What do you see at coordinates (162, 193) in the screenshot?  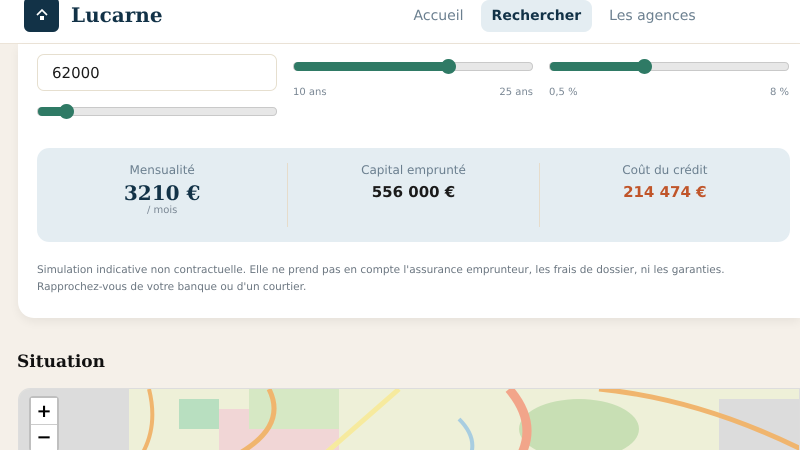 I see `result-value: 3210 €` at bounding box center [162, 193].